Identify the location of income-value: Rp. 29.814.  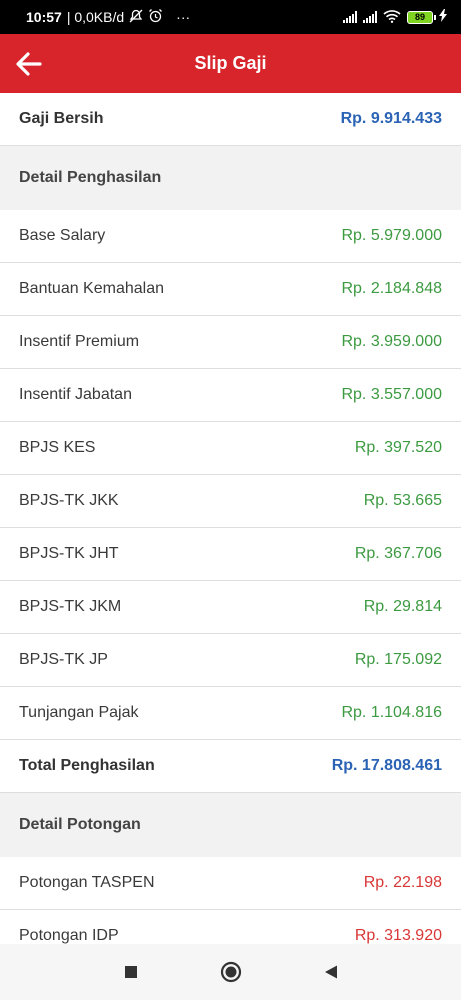
(402, 606).